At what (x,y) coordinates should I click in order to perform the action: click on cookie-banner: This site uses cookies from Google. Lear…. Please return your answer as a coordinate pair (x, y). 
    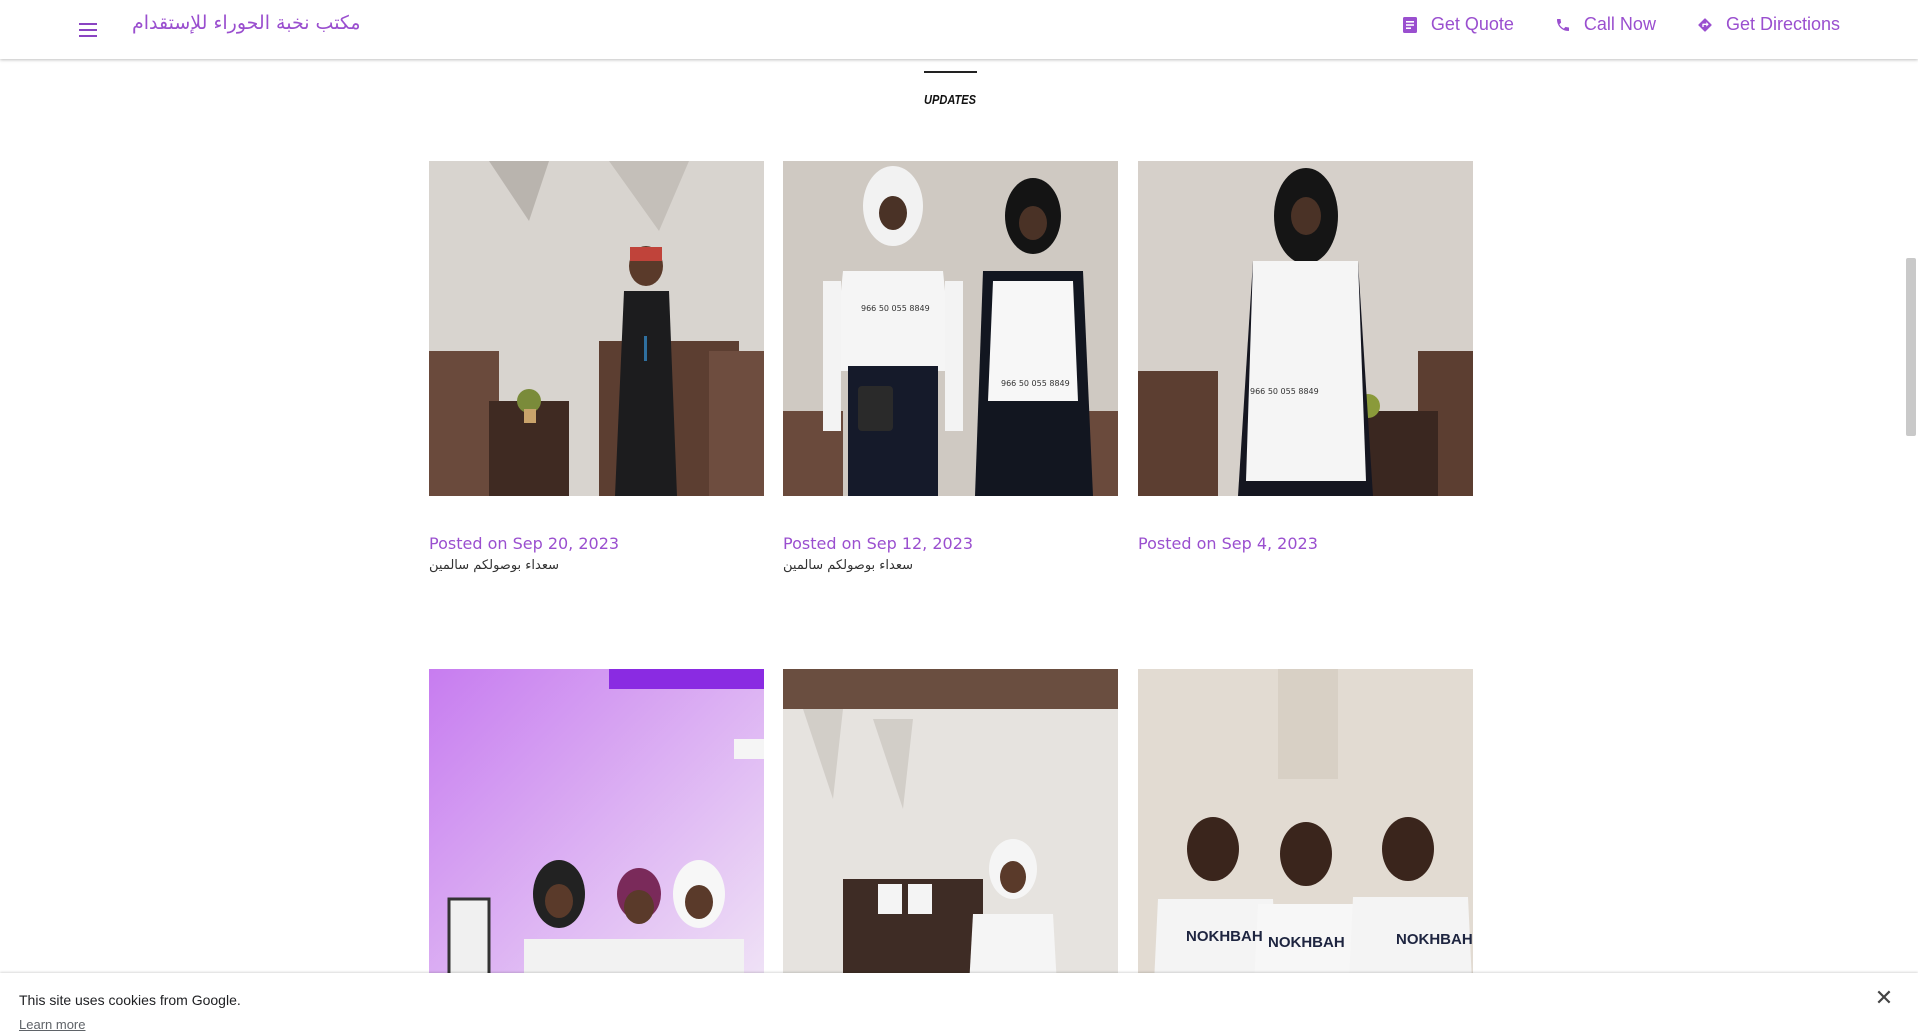
    Looking at the image, I should click on (959, 1003).